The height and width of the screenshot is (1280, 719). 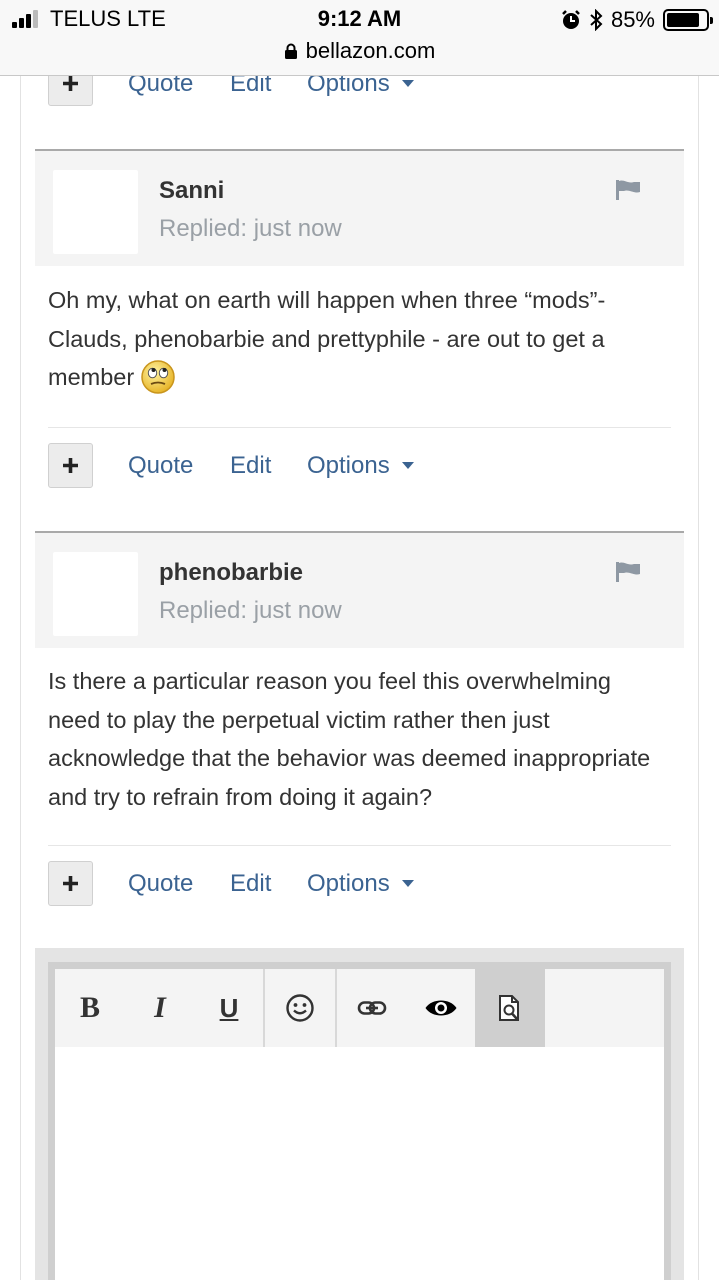 I want to click on link-button, so click(x=372, y=1008).